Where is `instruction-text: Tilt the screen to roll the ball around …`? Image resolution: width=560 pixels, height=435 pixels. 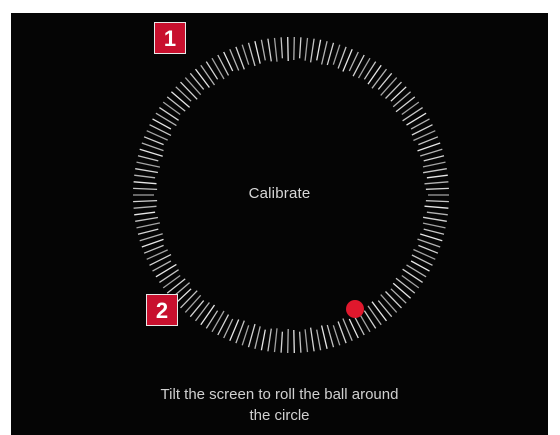
instruction-text: Tilt the screen to roll the ball around … is located at coordinates (279, 405).